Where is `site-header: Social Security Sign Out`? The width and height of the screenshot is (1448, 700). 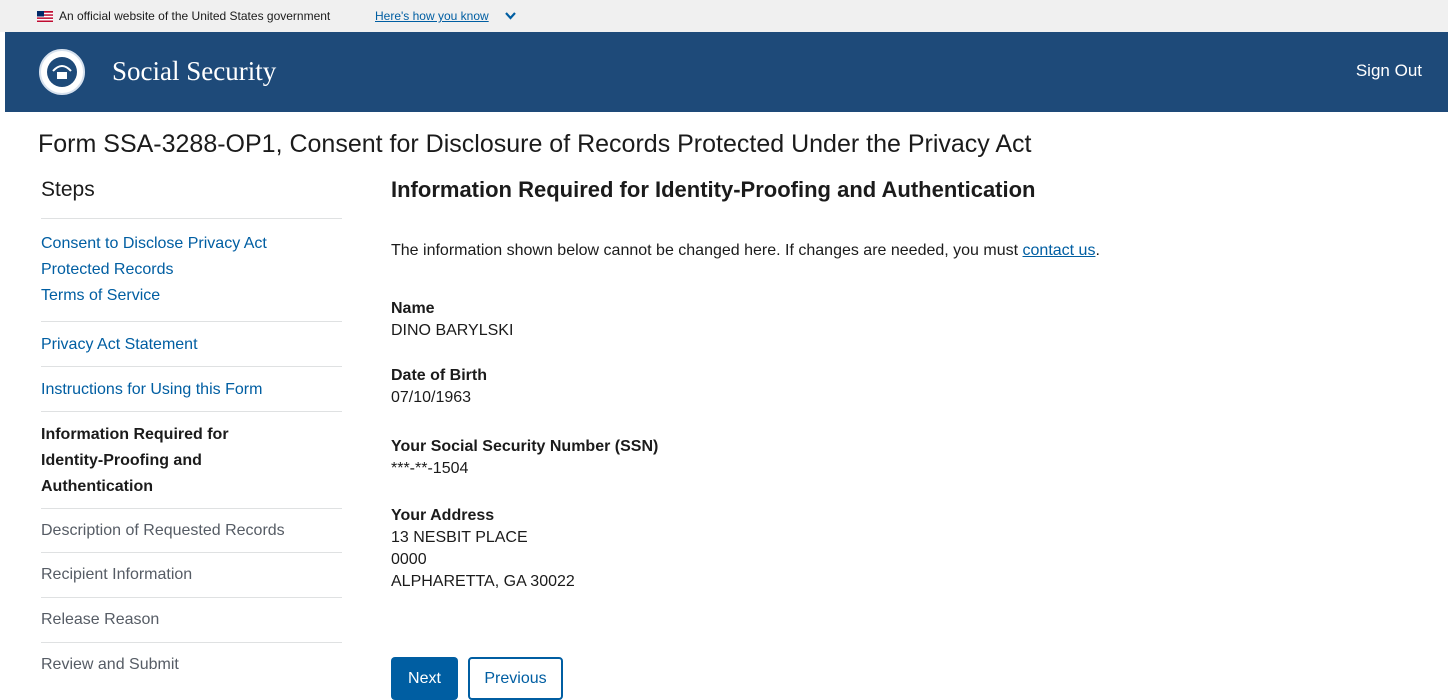 site-header: Social Security Sign Out is located at coordinates (726, 72).